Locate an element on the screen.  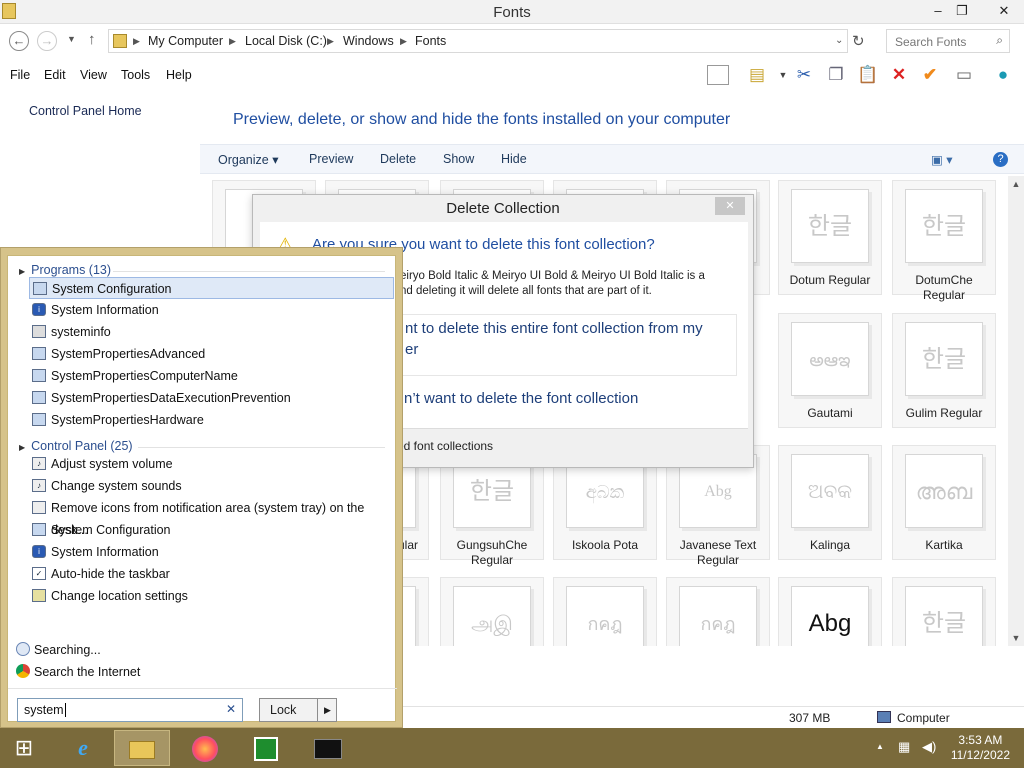
clear-search-icon: ✕ is located at coordinates (231, 709).